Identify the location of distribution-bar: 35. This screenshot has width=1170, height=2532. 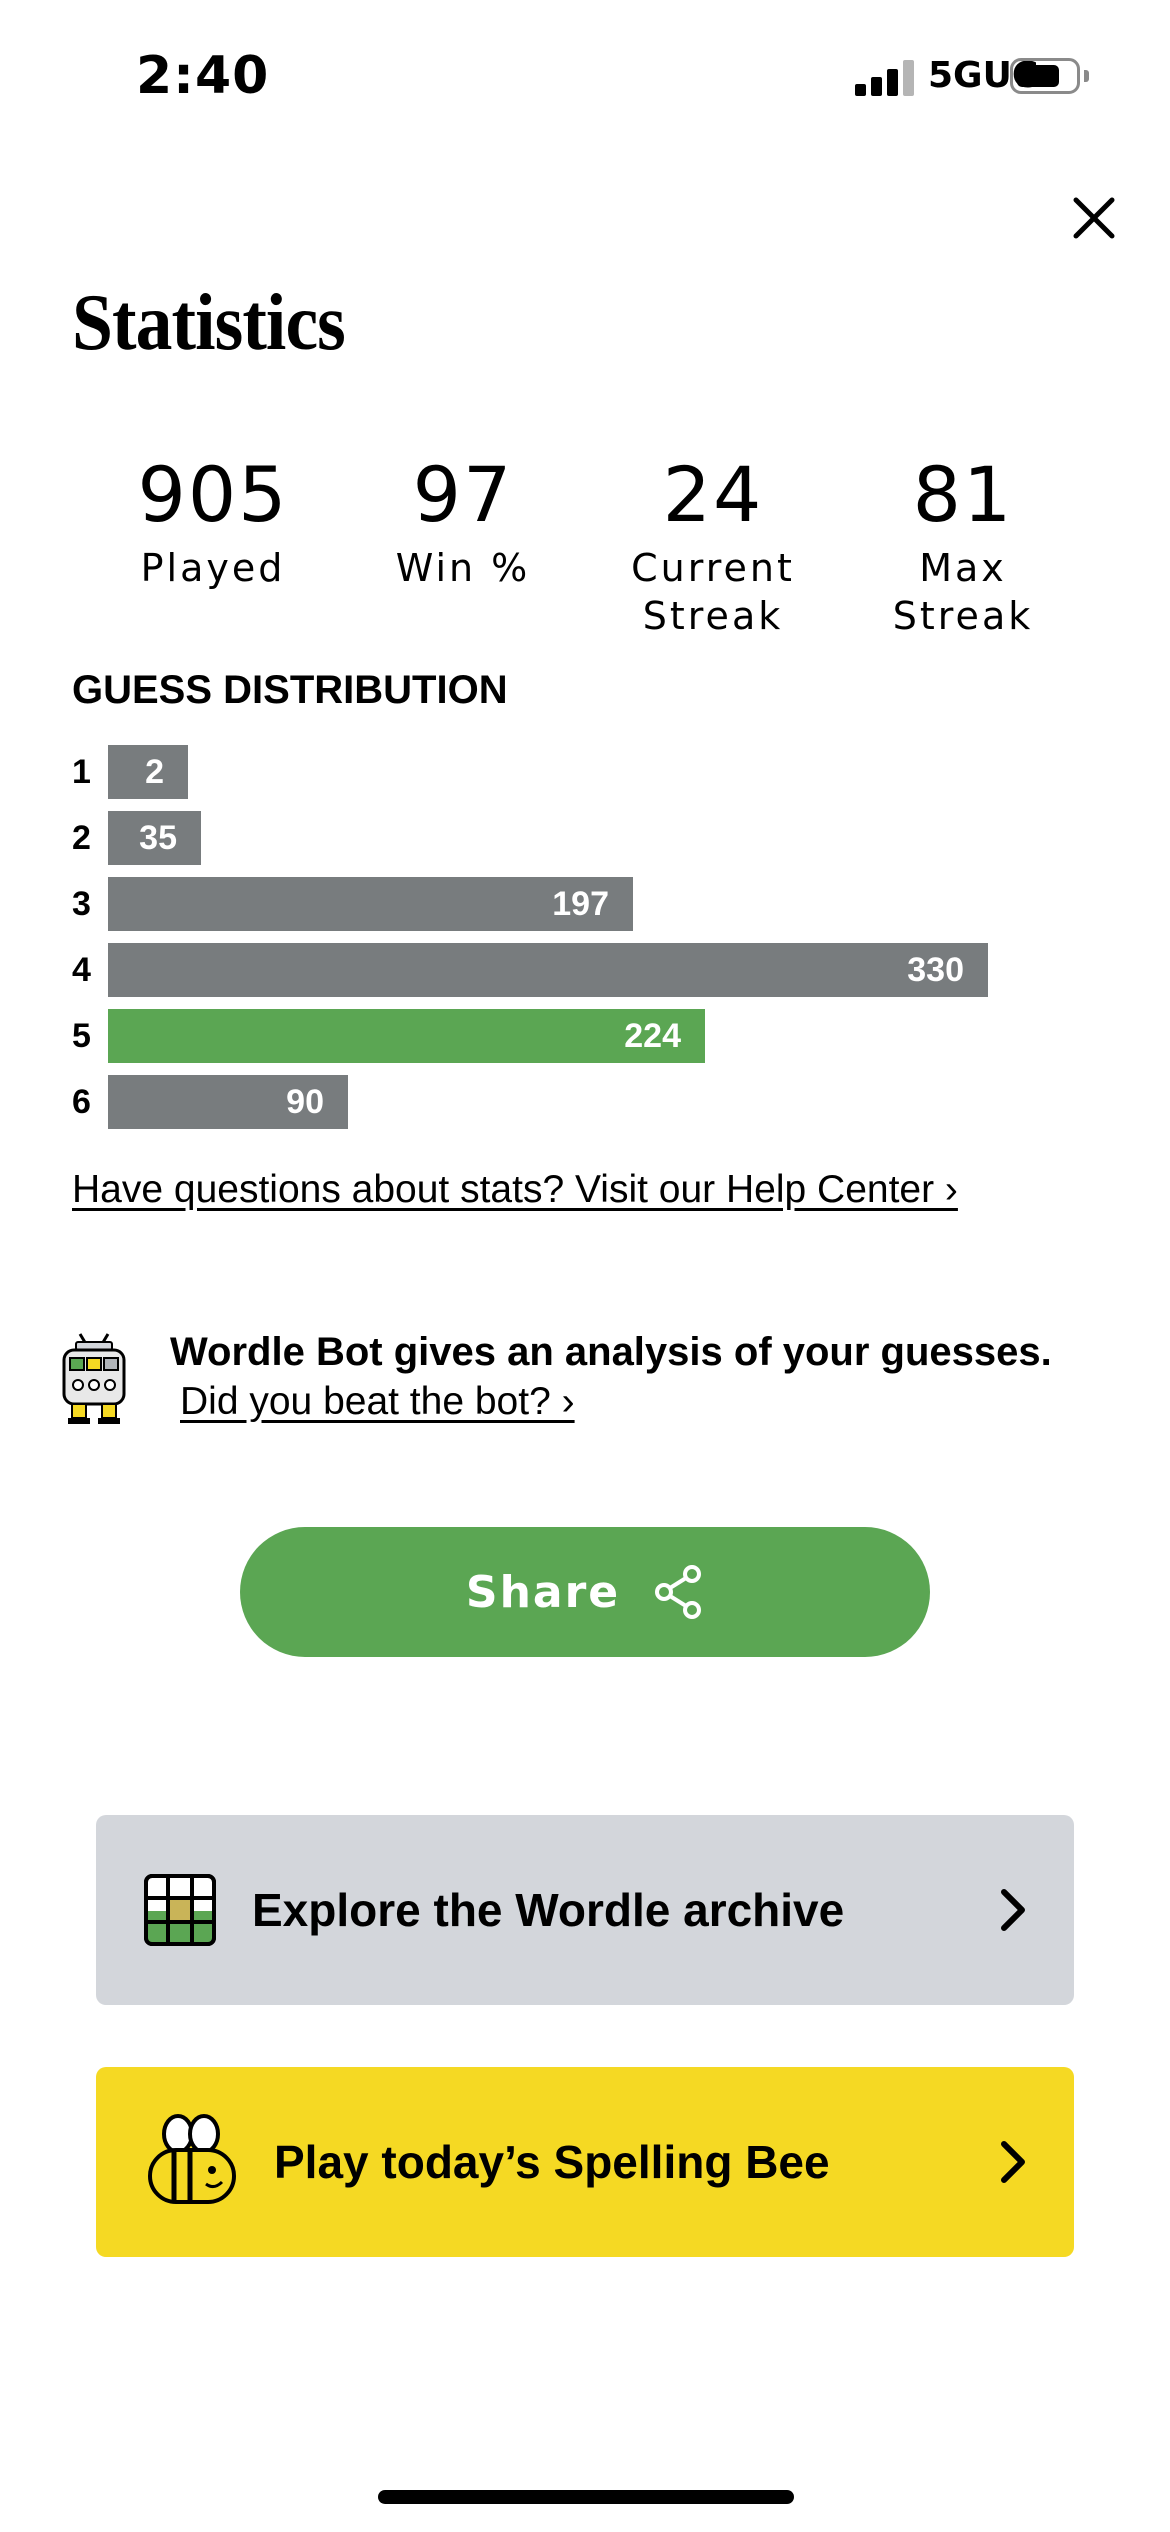
(154, 838).